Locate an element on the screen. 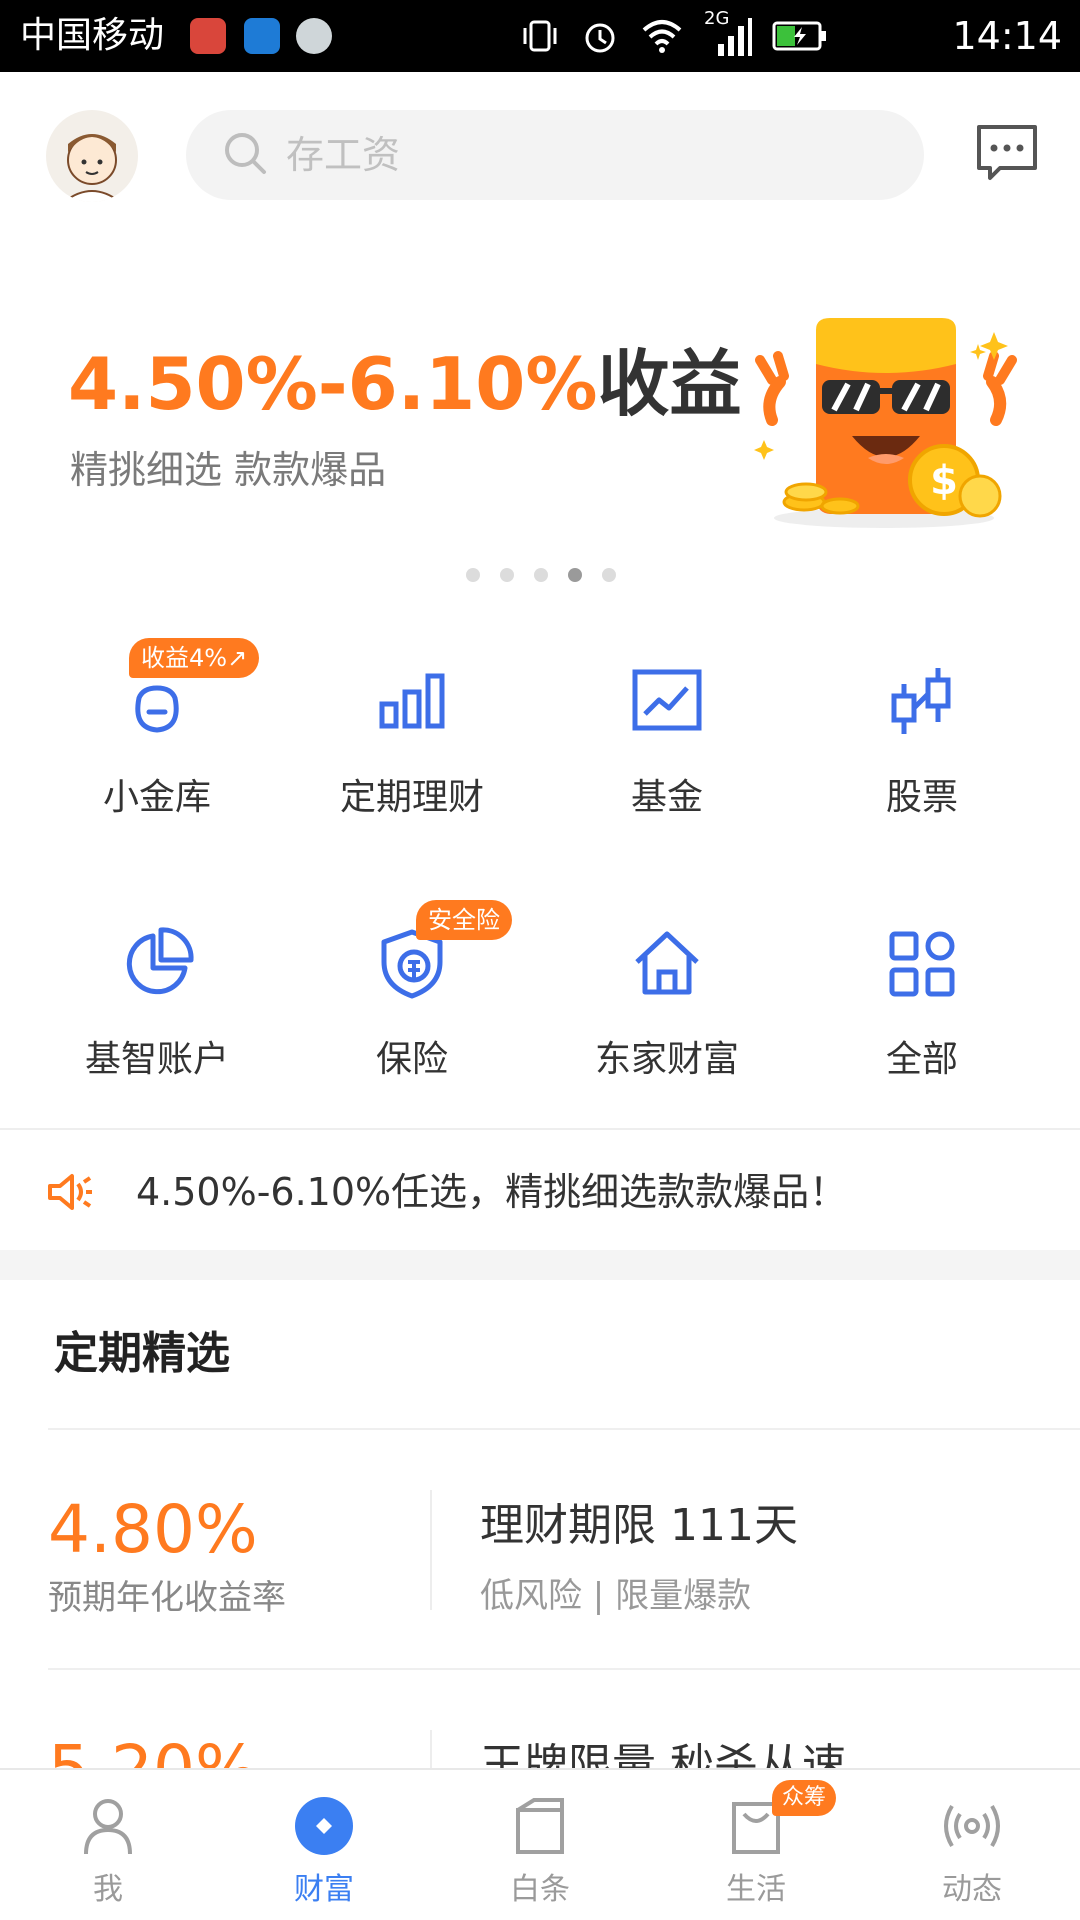 This screenshot has height=1920, width=1080. tab-label: 我 is located at coordinates (108, 1889).